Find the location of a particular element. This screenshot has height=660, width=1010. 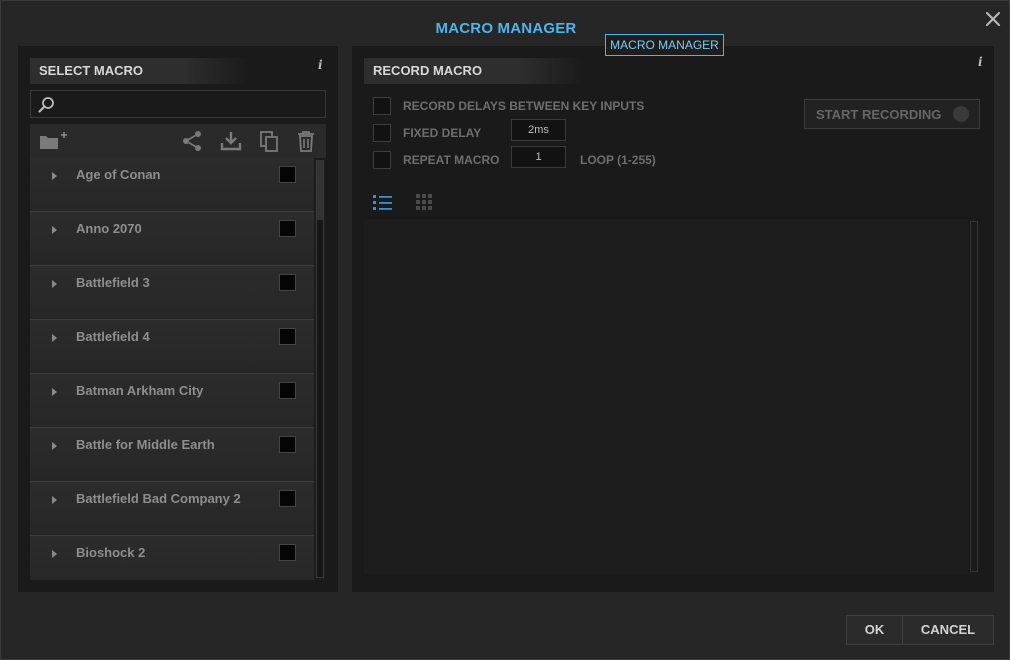

share-button is located at coordinates (192, 141).